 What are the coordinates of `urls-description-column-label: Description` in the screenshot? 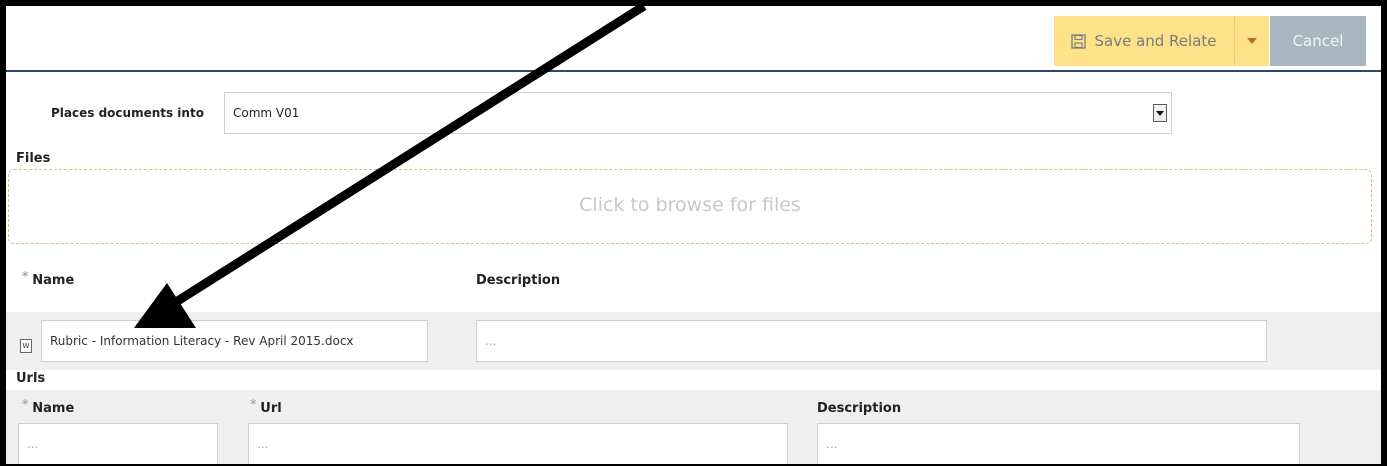 It's located at (859, 408).